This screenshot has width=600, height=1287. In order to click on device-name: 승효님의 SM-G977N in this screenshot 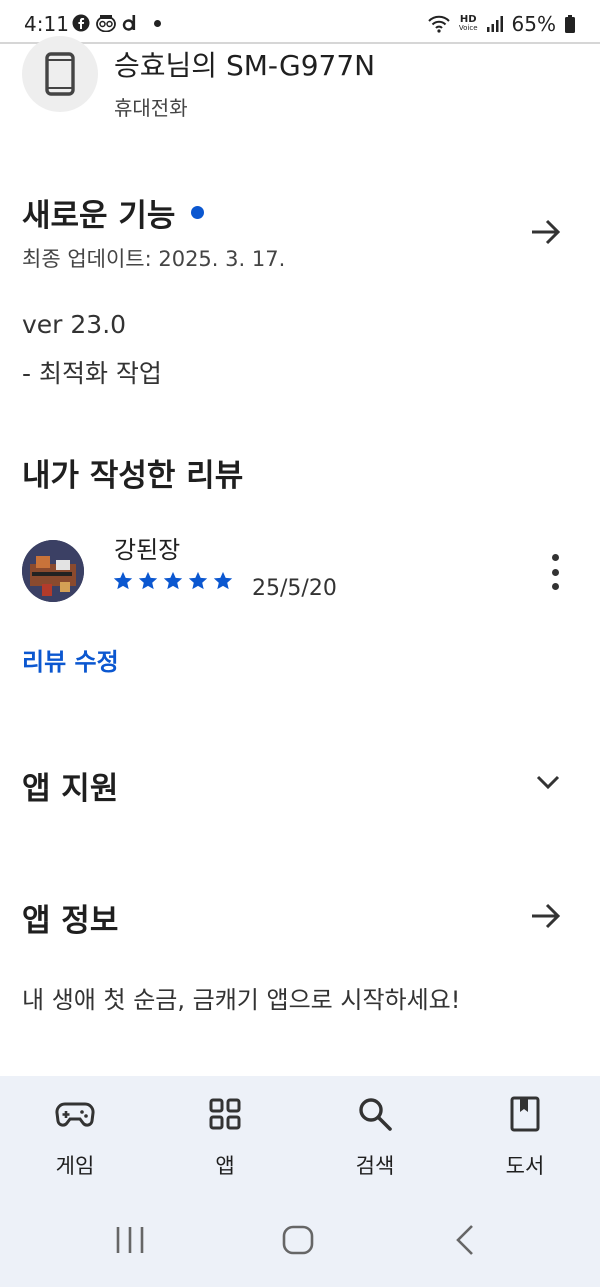, I will do `click(245, 65)`.